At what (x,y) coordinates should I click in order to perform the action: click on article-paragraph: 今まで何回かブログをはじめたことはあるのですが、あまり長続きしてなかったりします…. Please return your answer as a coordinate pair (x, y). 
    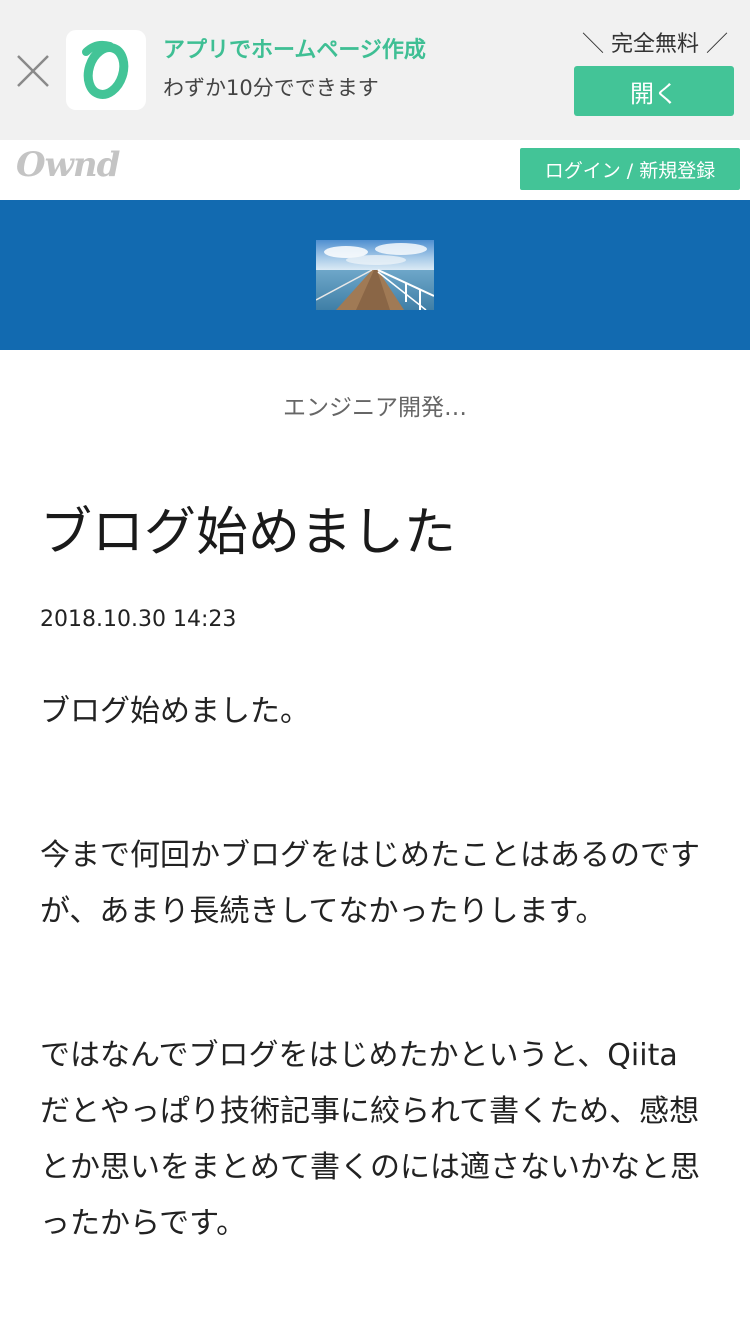
    Looking at the image, I should click on (370, 883).